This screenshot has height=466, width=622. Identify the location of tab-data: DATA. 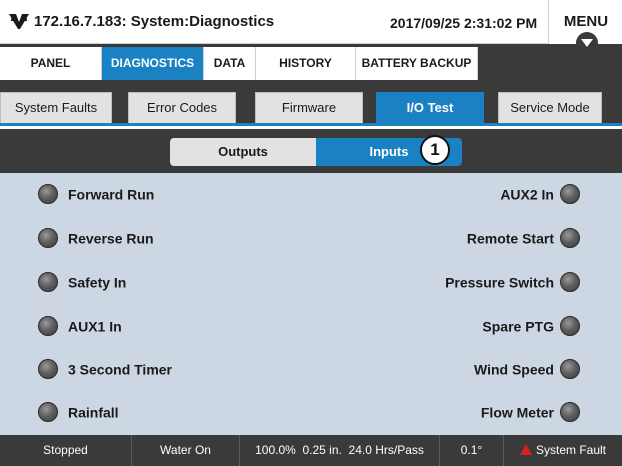
(230, 63).